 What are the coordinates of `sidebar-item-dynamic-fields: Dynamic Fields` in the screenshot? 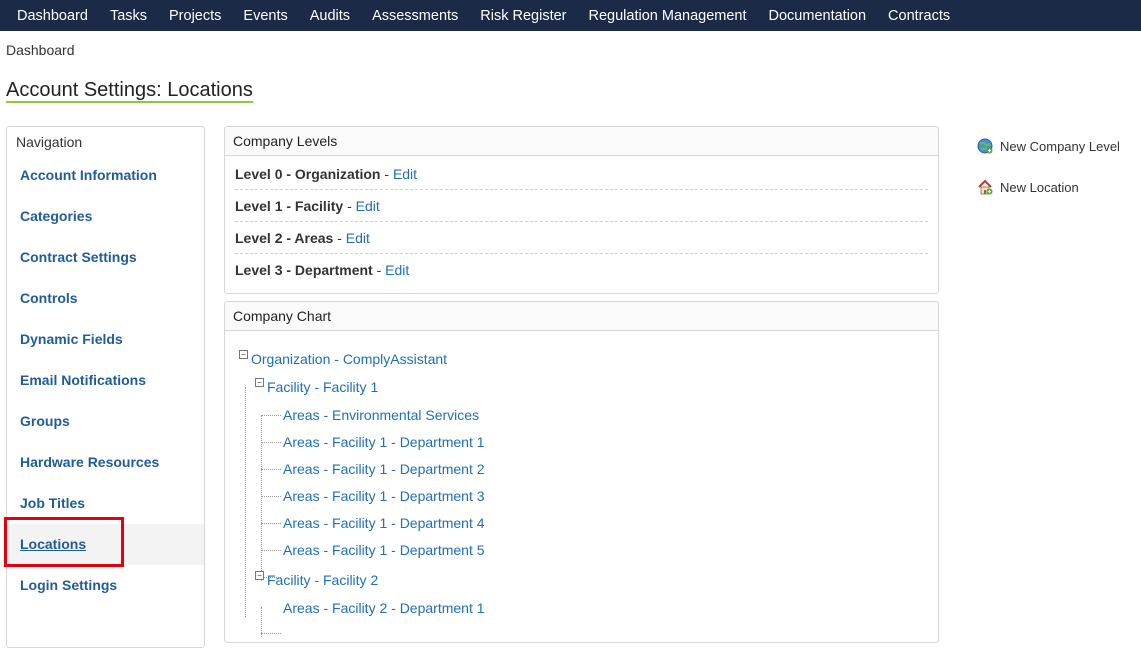 It's located at (105, 339).